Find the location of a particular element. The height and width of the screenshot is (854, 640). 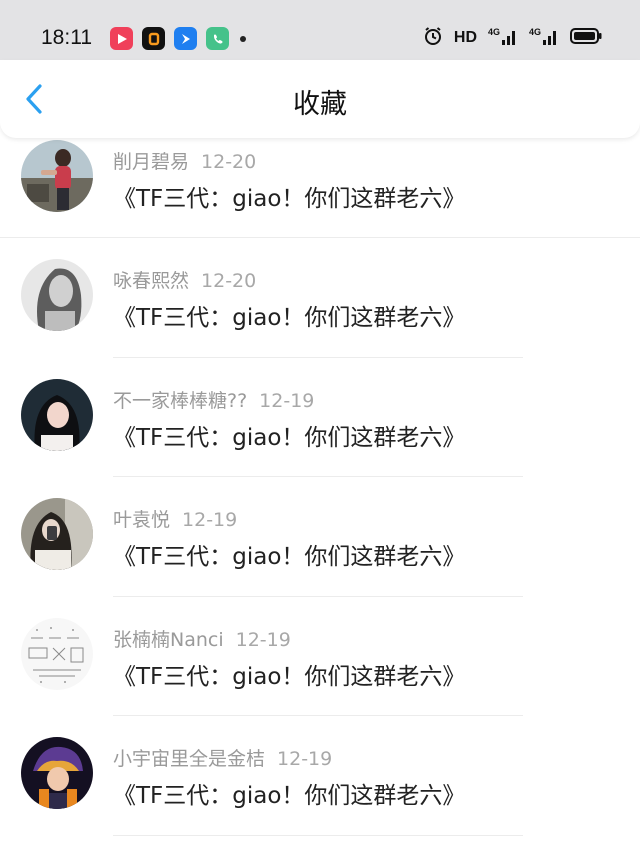

orange-app-icon is located at coordinates (153, 38).